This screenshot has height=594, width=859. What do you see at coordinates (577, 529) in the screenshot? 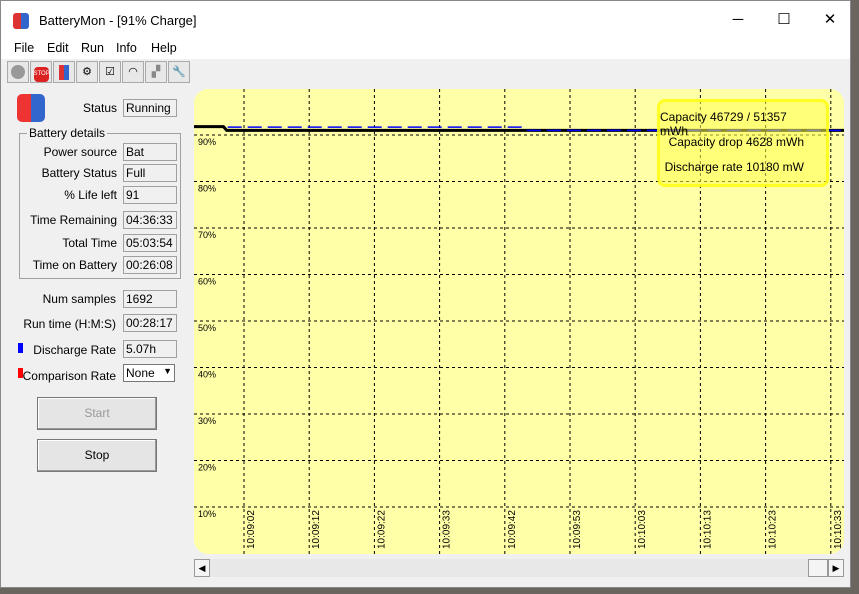
I see `x-tick-label: 10:09:53` at bounding box center [577, 529].